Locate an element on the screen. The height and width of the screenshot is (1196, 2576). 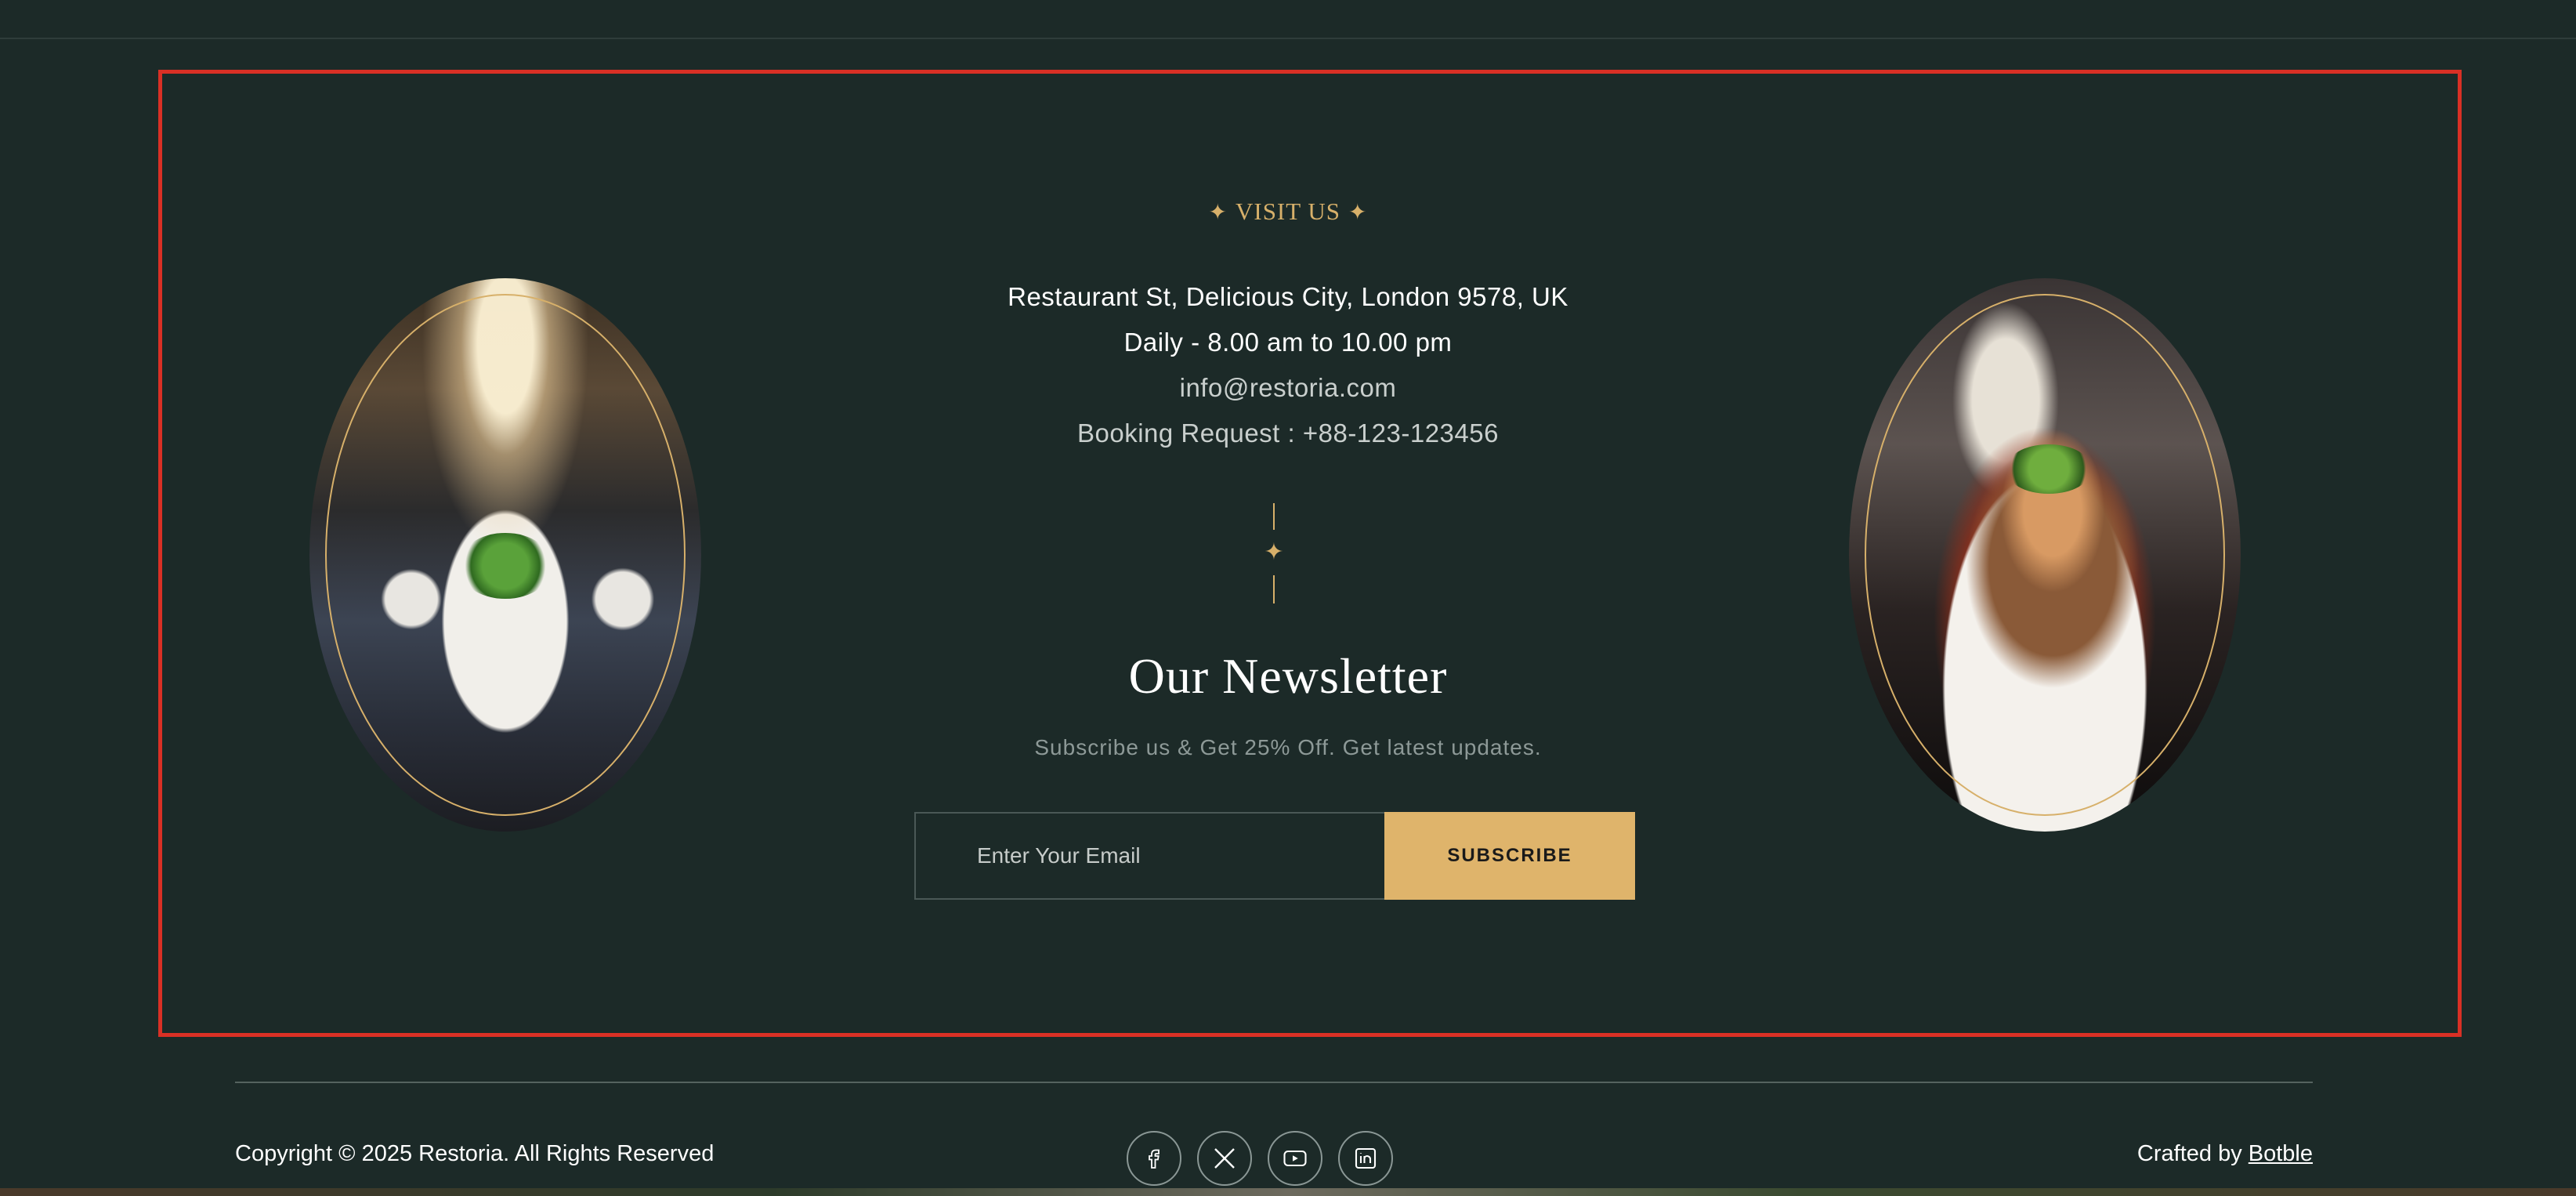
ornament-star-icon: ✦ is located at coordinates (1274, 552).